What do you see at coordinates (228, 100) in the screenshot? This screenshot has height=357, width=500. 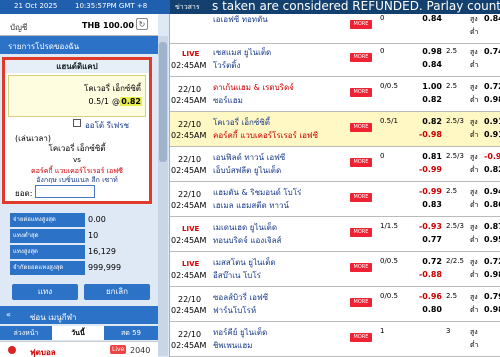 I see `away-team: ซอร์แฮม` at bounding box center [228, 100].